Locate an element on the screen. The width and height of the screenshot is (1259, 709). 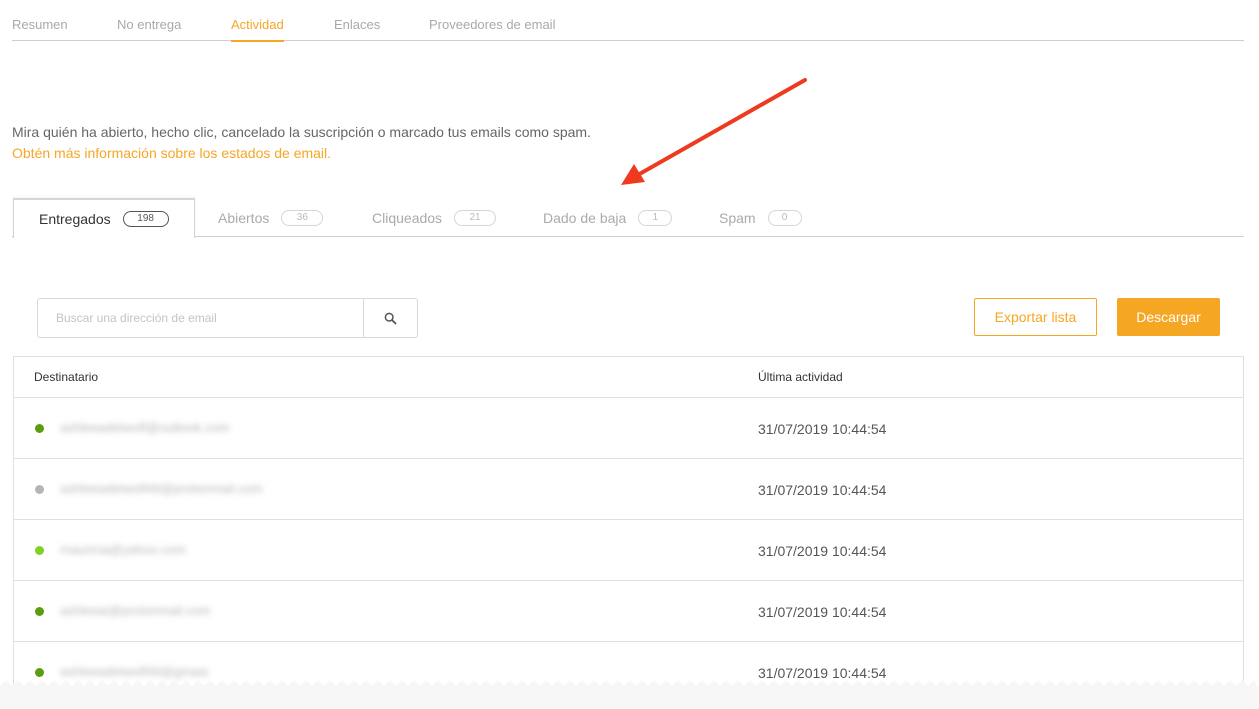
export-list-button: Exportar lista is located at coordinates (1035, 317).